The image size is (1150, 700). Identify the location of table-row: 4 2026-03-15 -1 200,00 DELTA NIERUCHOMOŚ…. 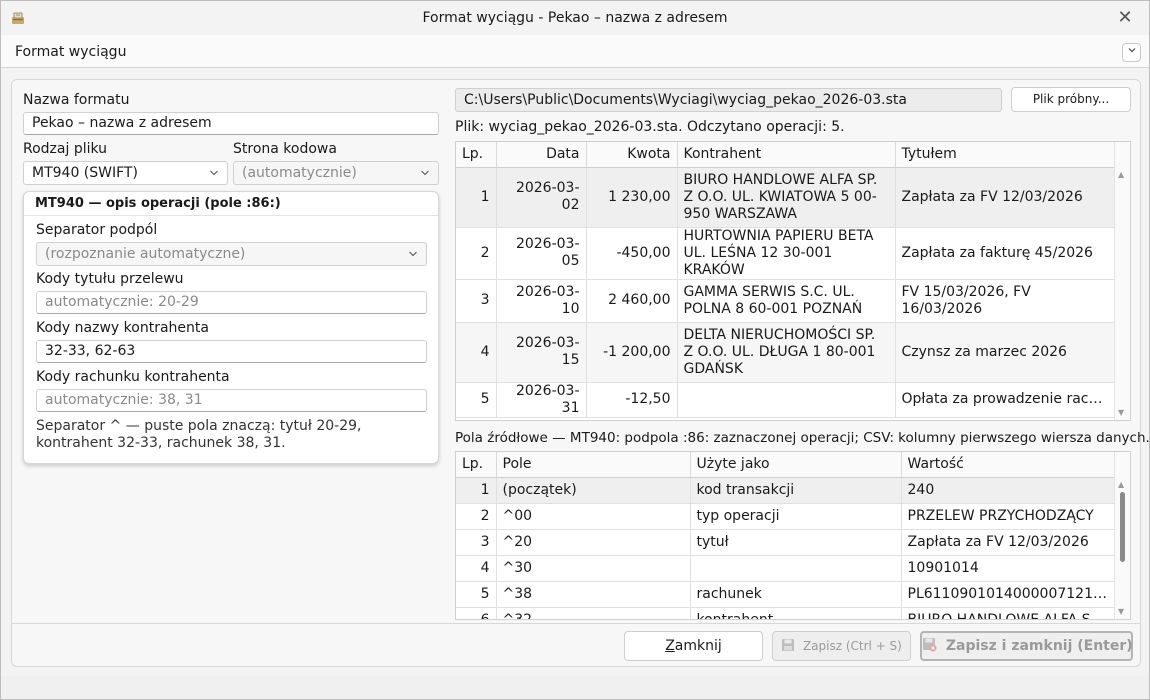
(786, 352).